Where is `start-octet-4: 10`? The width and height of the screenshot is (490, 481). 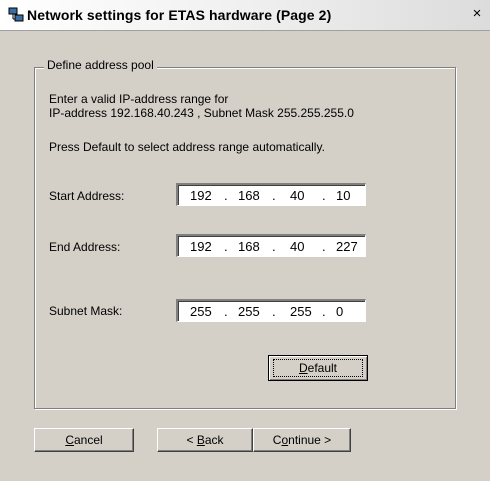 start-octet-4: 10 is located at coordinates (343, 195).